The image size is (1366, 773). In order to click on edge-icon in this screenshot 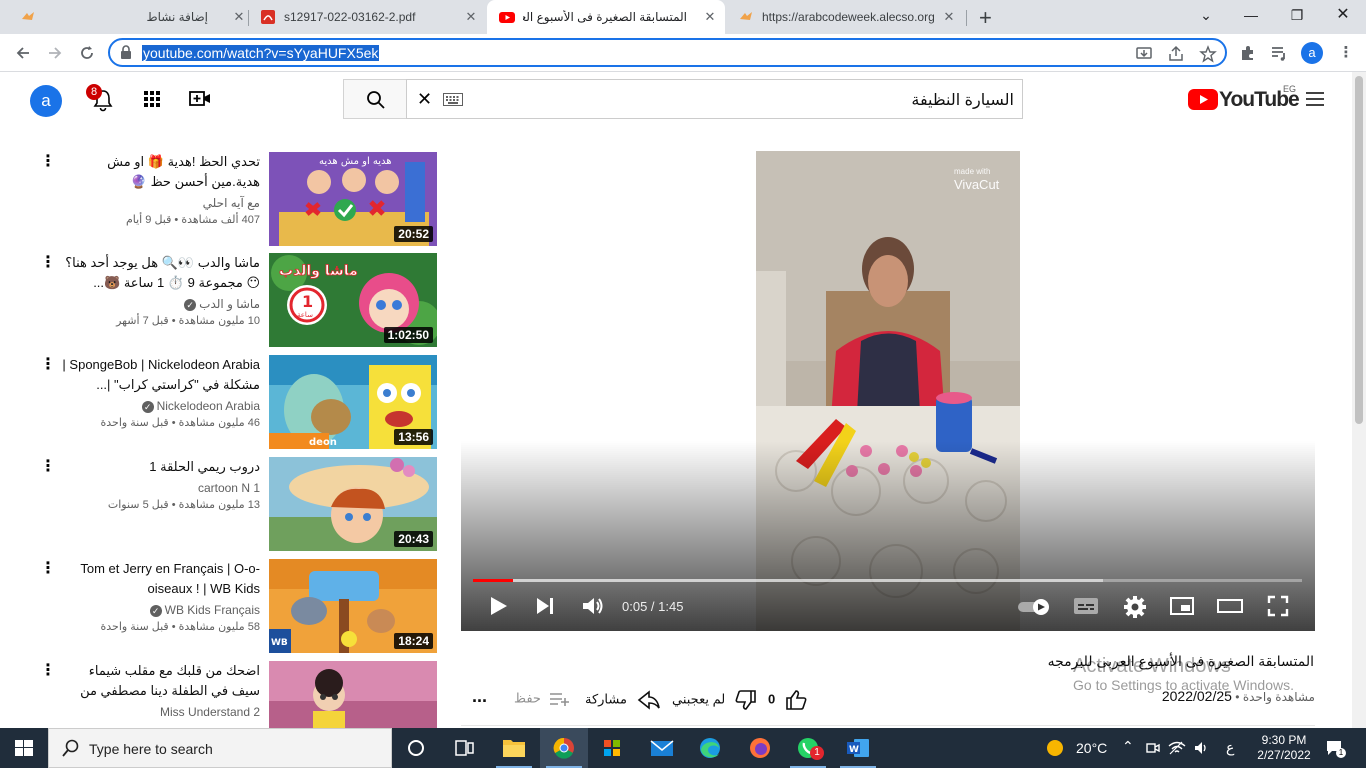, I will do `click(710, 748)`.